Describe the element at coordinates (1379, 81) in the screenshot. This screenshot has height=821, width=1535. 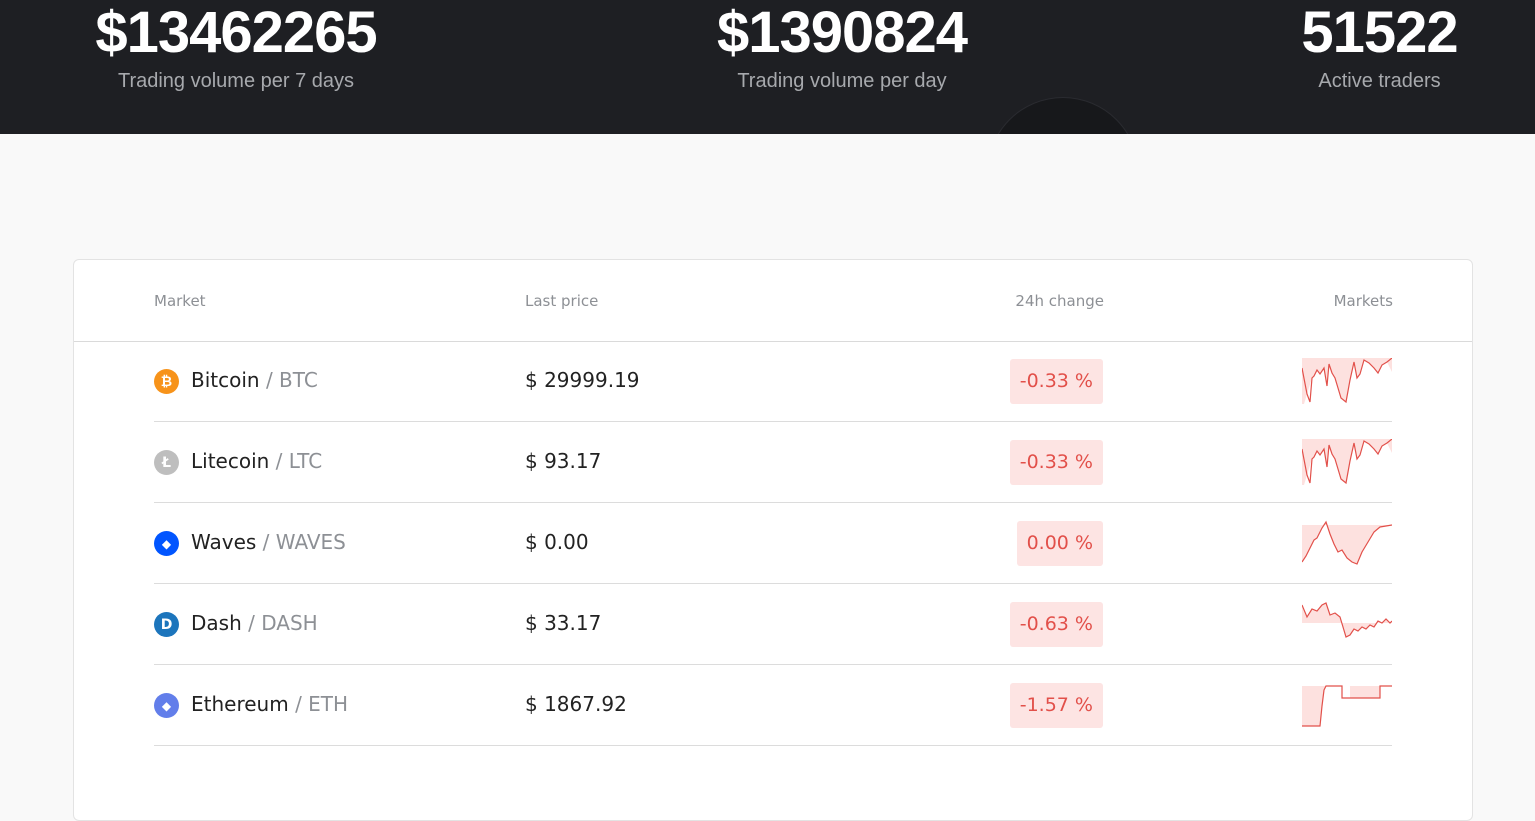
I see `stat-label: Active traders` at that location.